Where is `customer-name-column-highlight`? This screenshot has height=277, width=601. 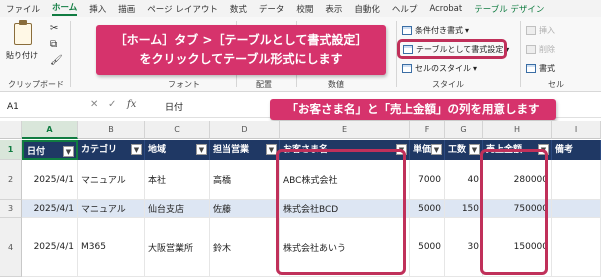 customer-name-column-highlight is located at coordinates (341, 212).